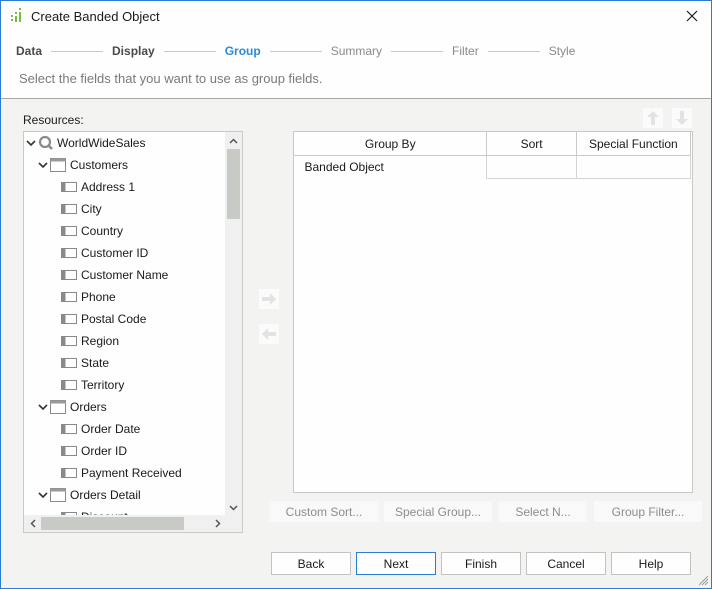 The width and height of the screenshot is (712, 589). What do you see at coordinates (356, 51) in the screenshot?
I see `step-summary: Summary` at bounding box center [356, 51].